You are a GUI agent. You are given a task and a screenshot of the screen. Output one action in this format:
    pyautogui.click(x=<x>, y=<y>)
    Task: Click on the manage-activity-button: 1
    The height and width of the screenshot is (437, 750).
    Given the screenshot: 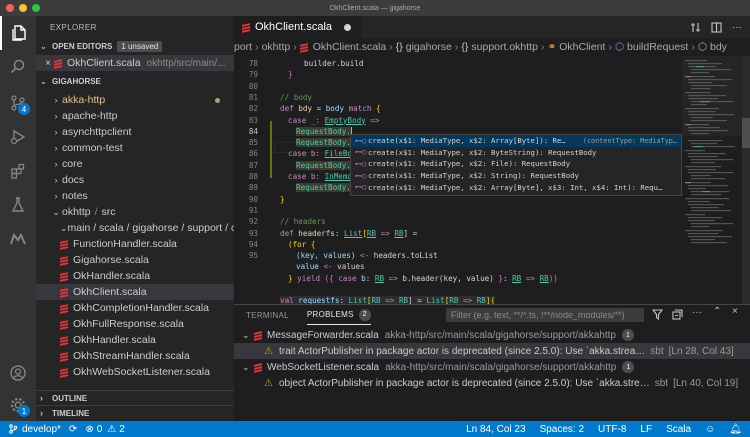 What is the action you would take?
    pyautogui.click(x=18, y=405)
    